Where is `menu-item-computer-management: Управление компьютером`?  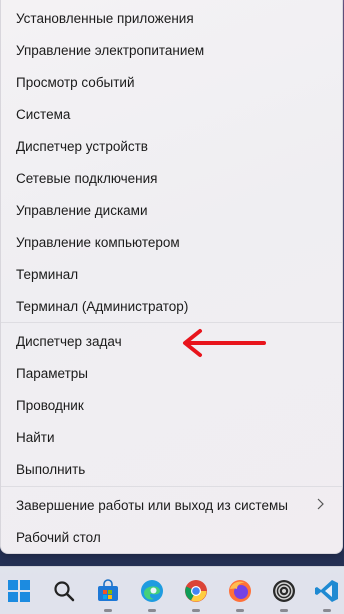 menu-item-computer-management: Управление компьютером is located at coordinates (171, 242).